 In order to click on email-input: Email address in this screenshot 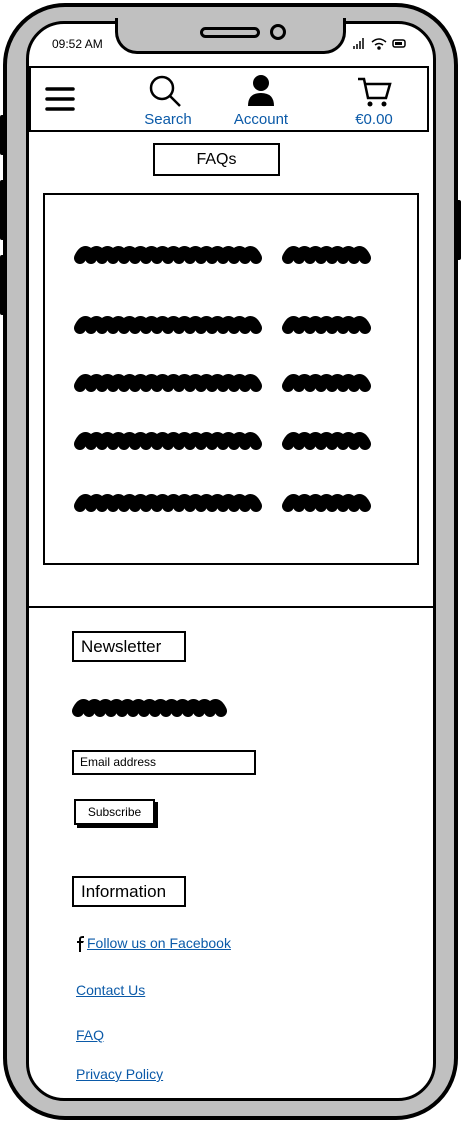, I will do `click(164, 762)`.